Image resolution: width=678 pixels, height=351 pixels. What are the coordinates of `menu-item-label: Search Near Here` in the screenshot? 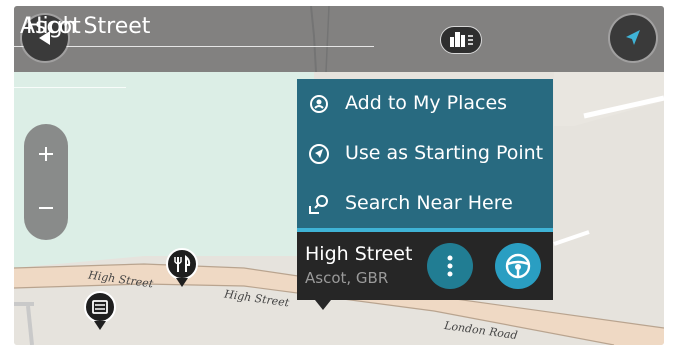 It's located at (429, 203).